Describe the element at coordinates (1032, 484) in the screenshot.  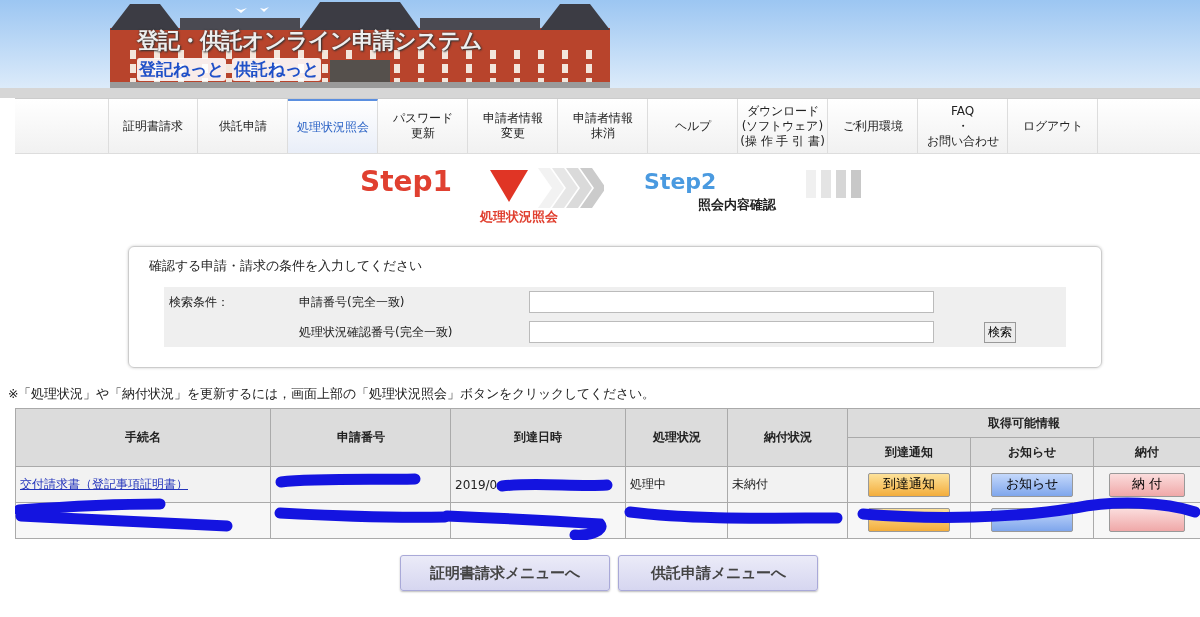
I see `notice-button: お知らせ` at that location.